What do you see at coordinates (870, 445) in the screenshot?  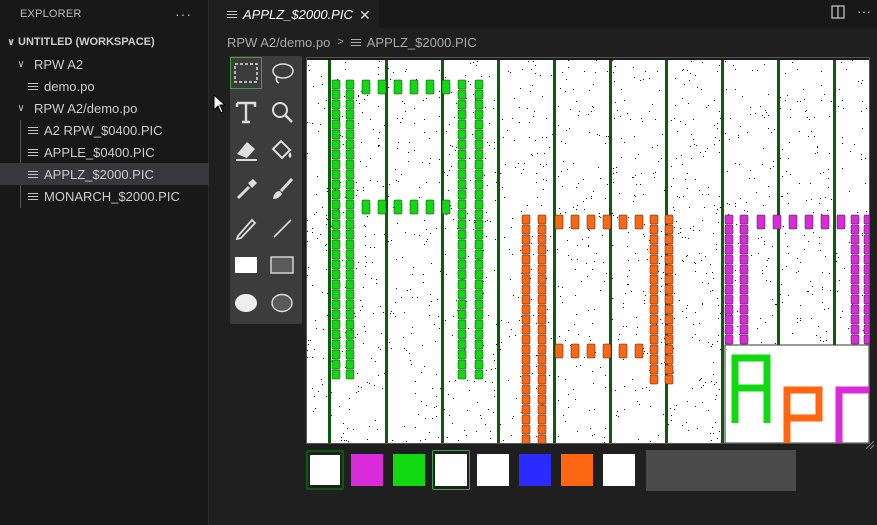 I see `resize-grip-icon` at bounding box center [870, 445].